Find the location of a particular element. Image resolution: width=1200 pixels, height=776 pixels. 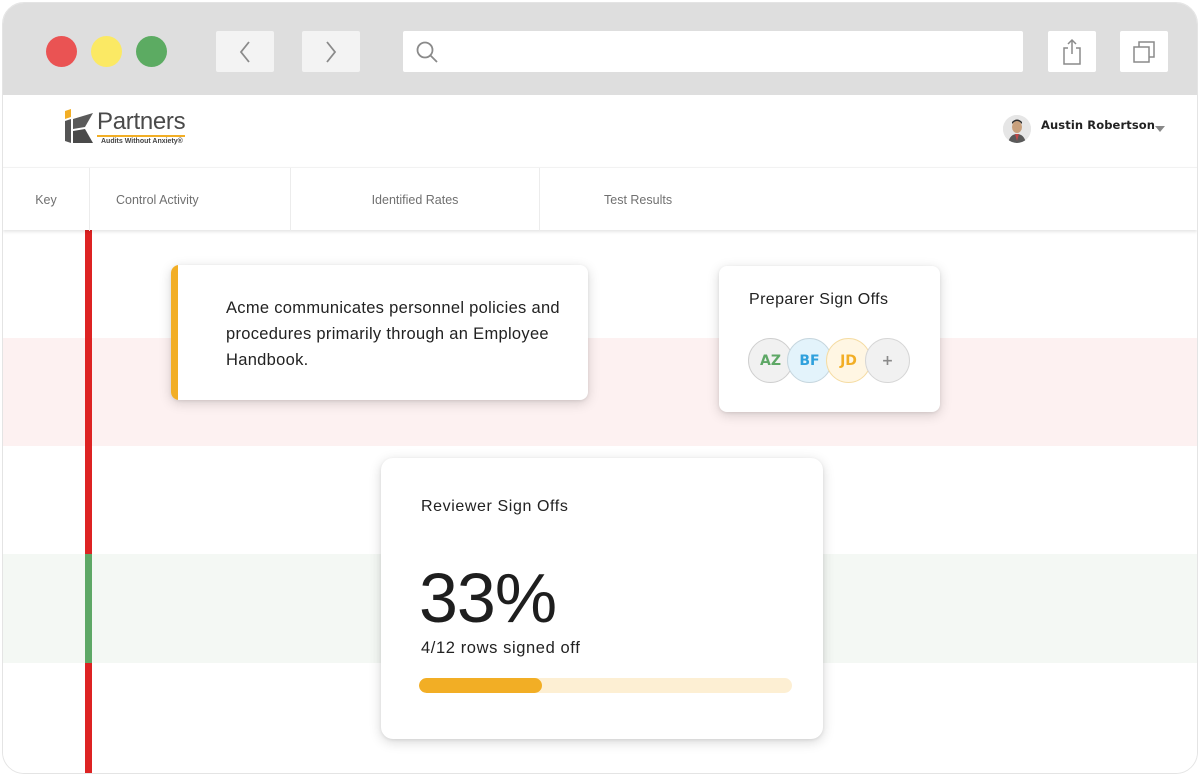

share-button is located at coordinates (1072, 51).